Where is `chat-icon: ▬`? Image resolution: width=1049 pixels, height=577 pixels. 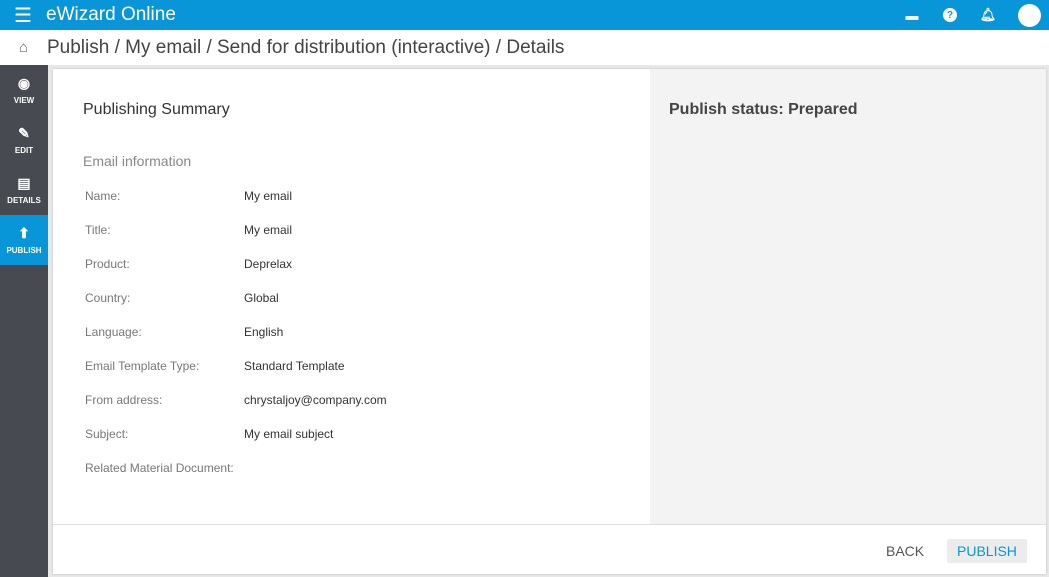 chat-icon: ▬ is located at coordinates (912, 15).